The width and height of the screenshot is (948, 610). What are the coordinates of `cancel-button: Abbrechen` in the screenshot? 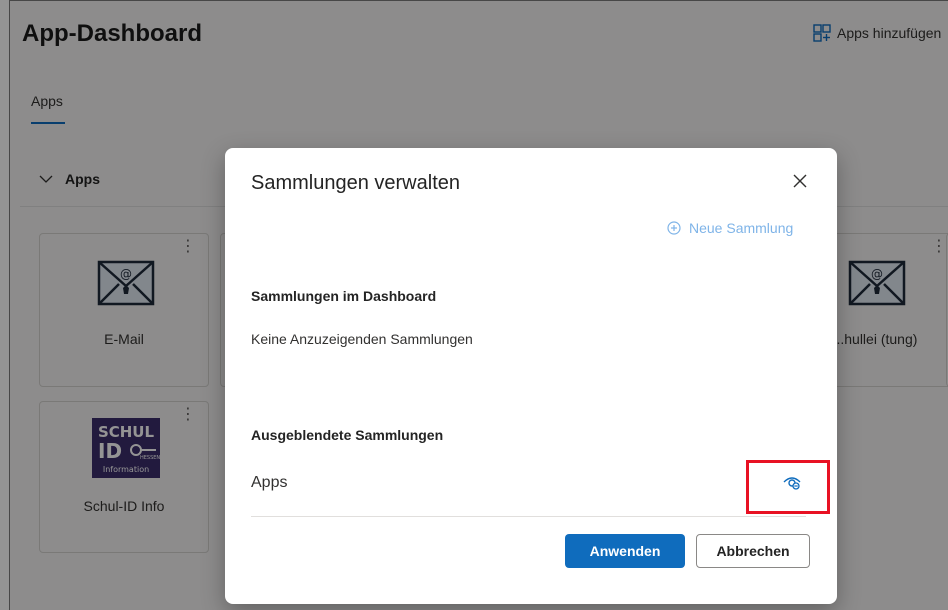 It's located at (753, 551).